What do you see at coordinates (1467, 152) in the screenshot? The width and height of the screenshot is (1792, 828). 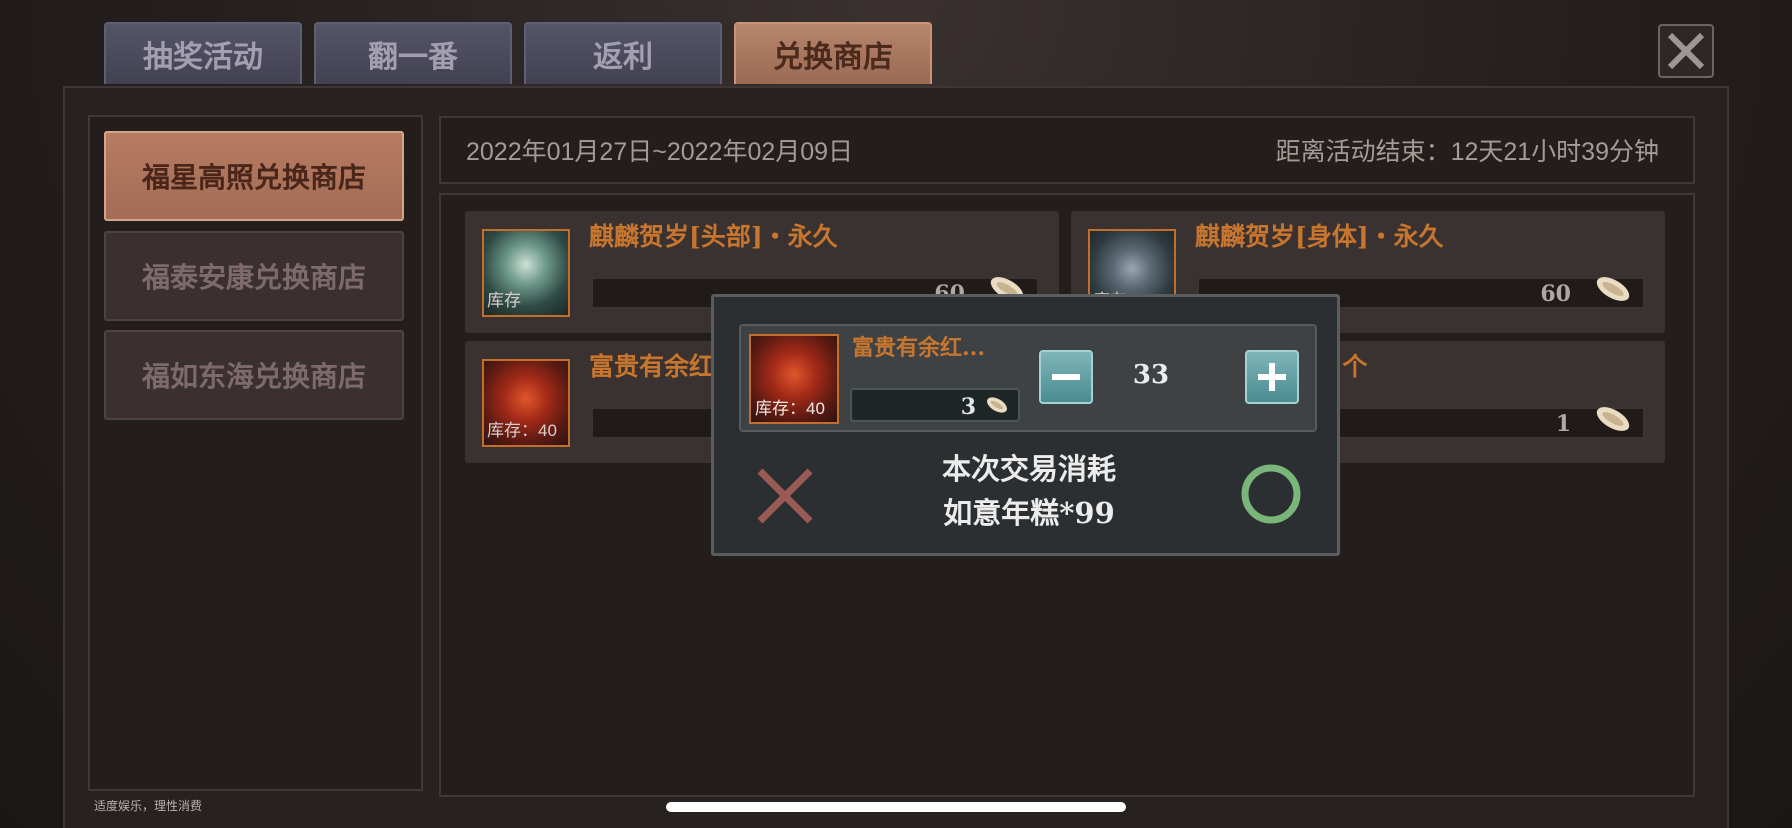 I see `event-countdown: 距离活动结束：12天21小时39分钟` at bounding box center [1467, 152].